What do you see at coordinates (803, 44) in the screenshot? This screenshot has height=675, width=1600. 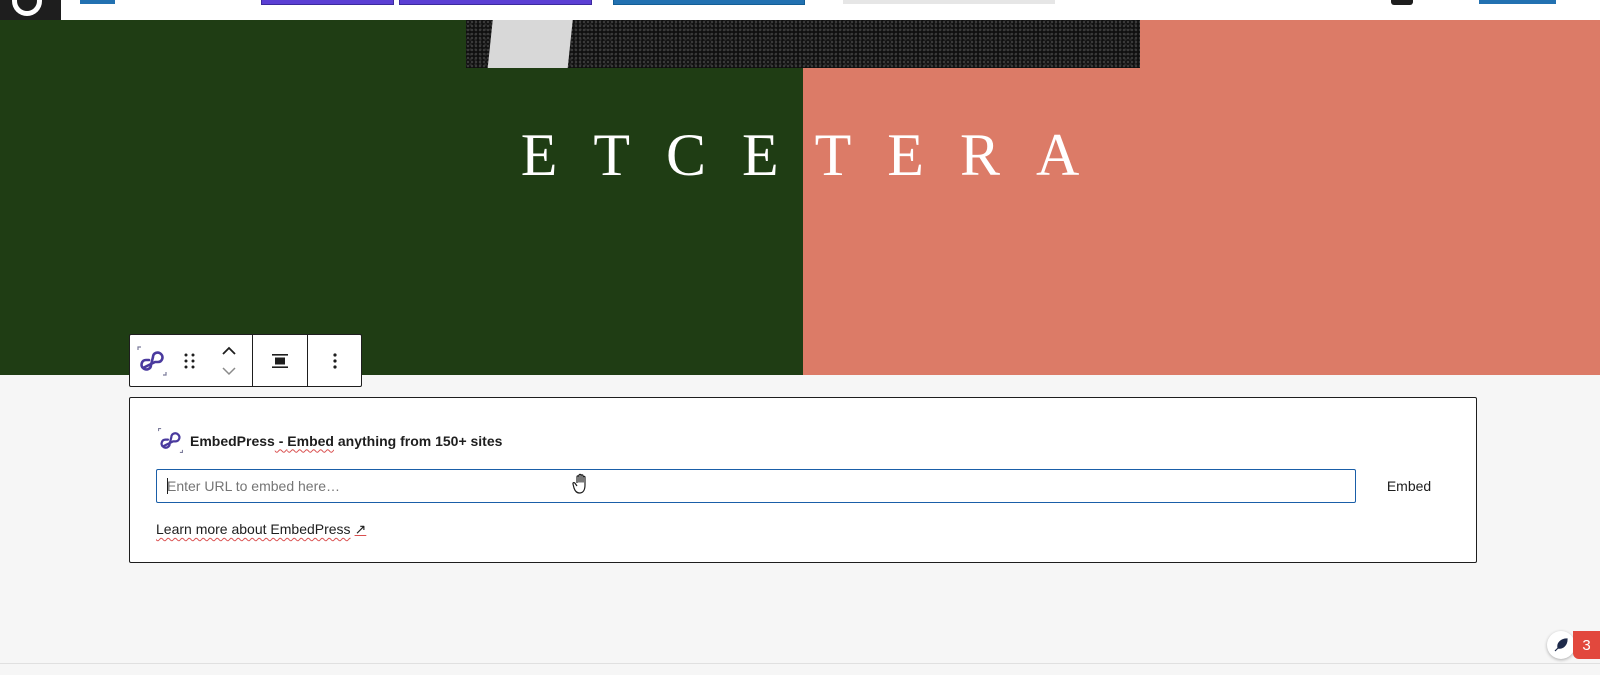 I see `cover-photo` at bounding box center [803, 44].